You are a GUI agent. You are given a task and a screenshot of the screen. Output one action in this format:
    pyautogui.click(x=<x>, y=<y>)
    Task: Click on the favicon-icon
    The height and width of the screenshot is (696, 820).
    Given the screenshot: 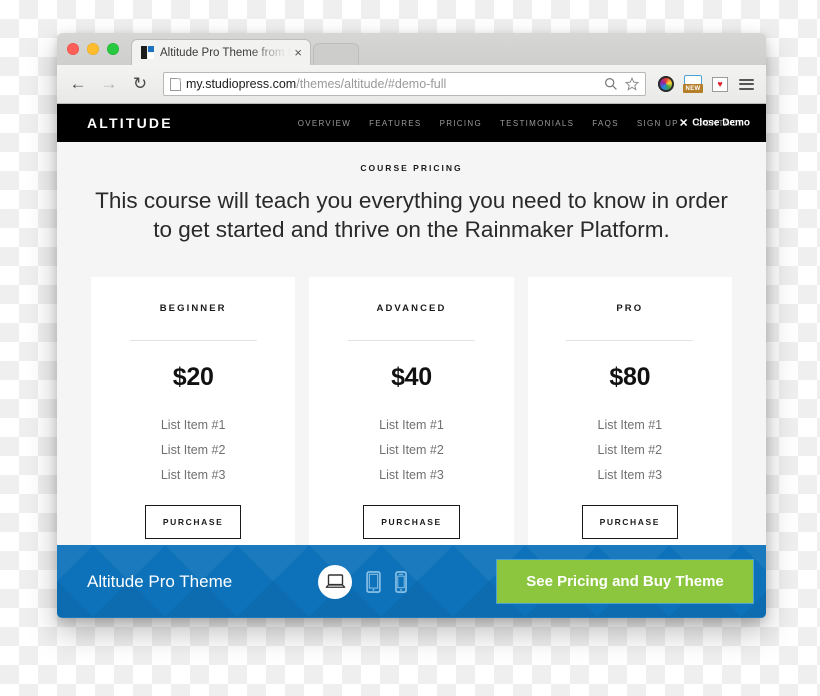 What is the action you would take?
    pyautogui.click(x=147, y=52)
    